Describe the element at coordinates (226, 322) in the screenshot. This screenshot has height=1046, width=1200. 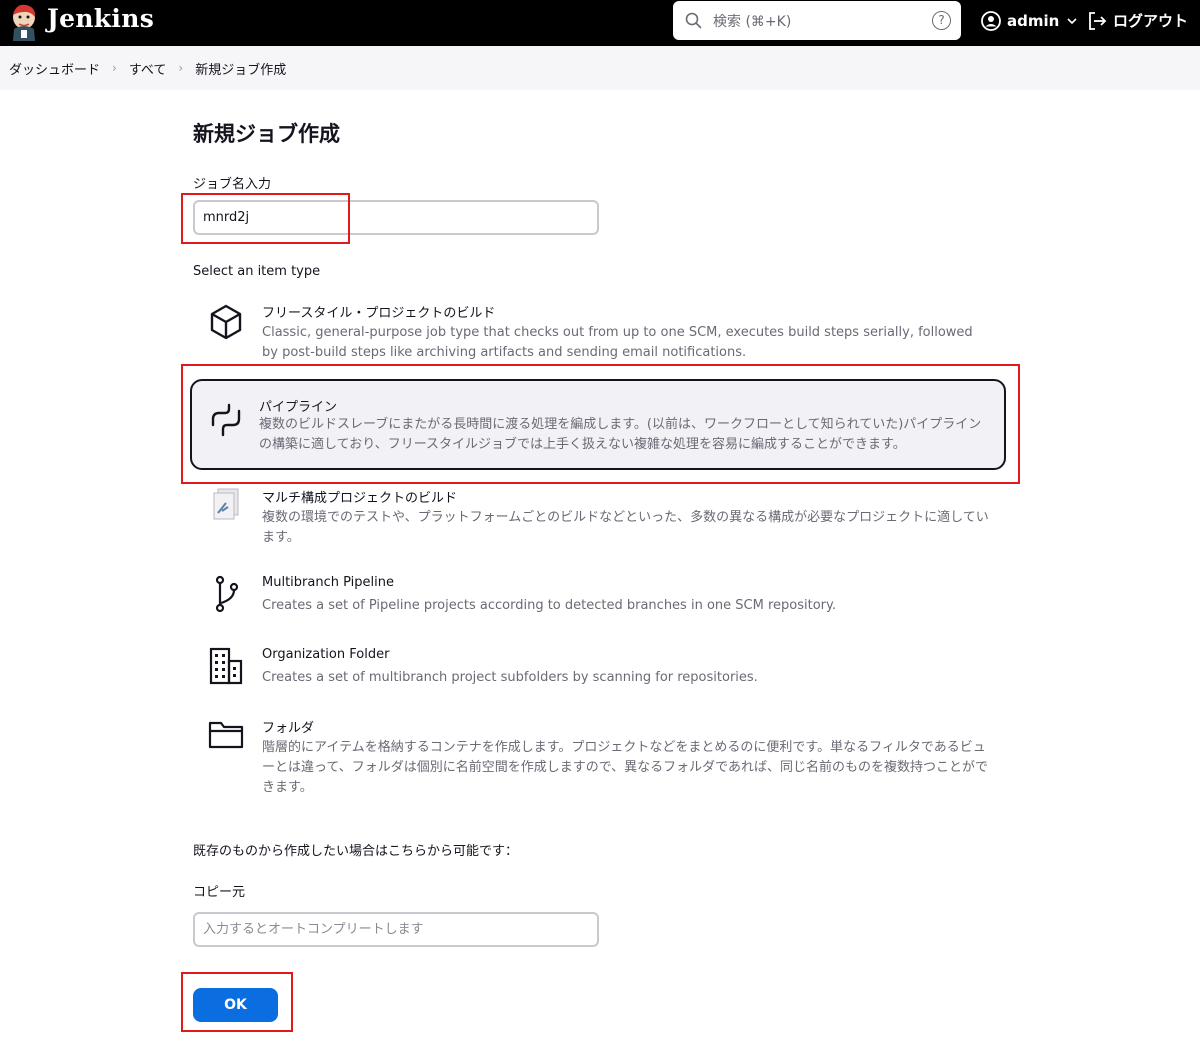
I see `package-icon` at that location.